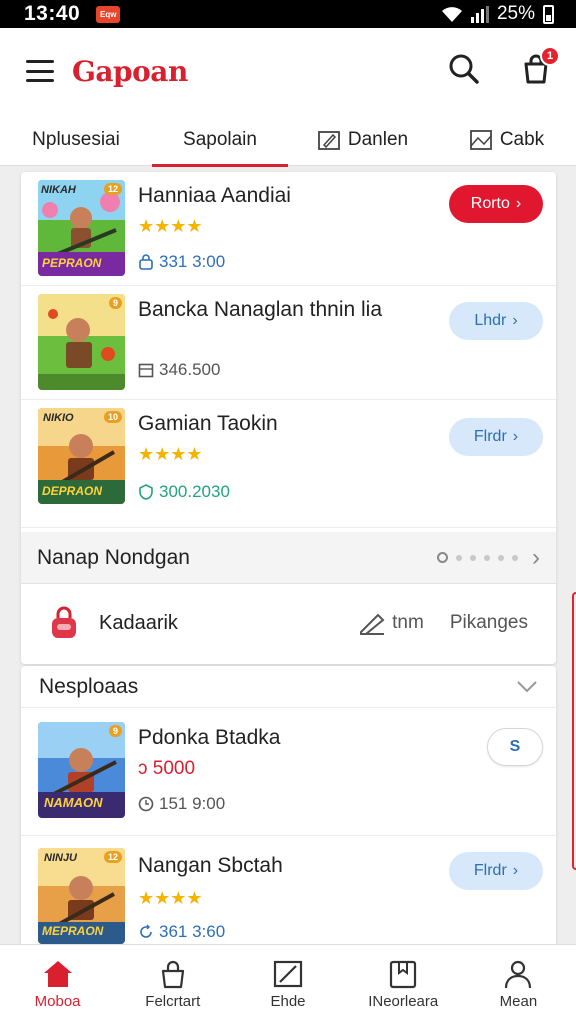 This screenshot has height=1024, width=576. Describe the element at coordinates (490, 203) in the screenshot. I see `button-label: Rorto` at that location.